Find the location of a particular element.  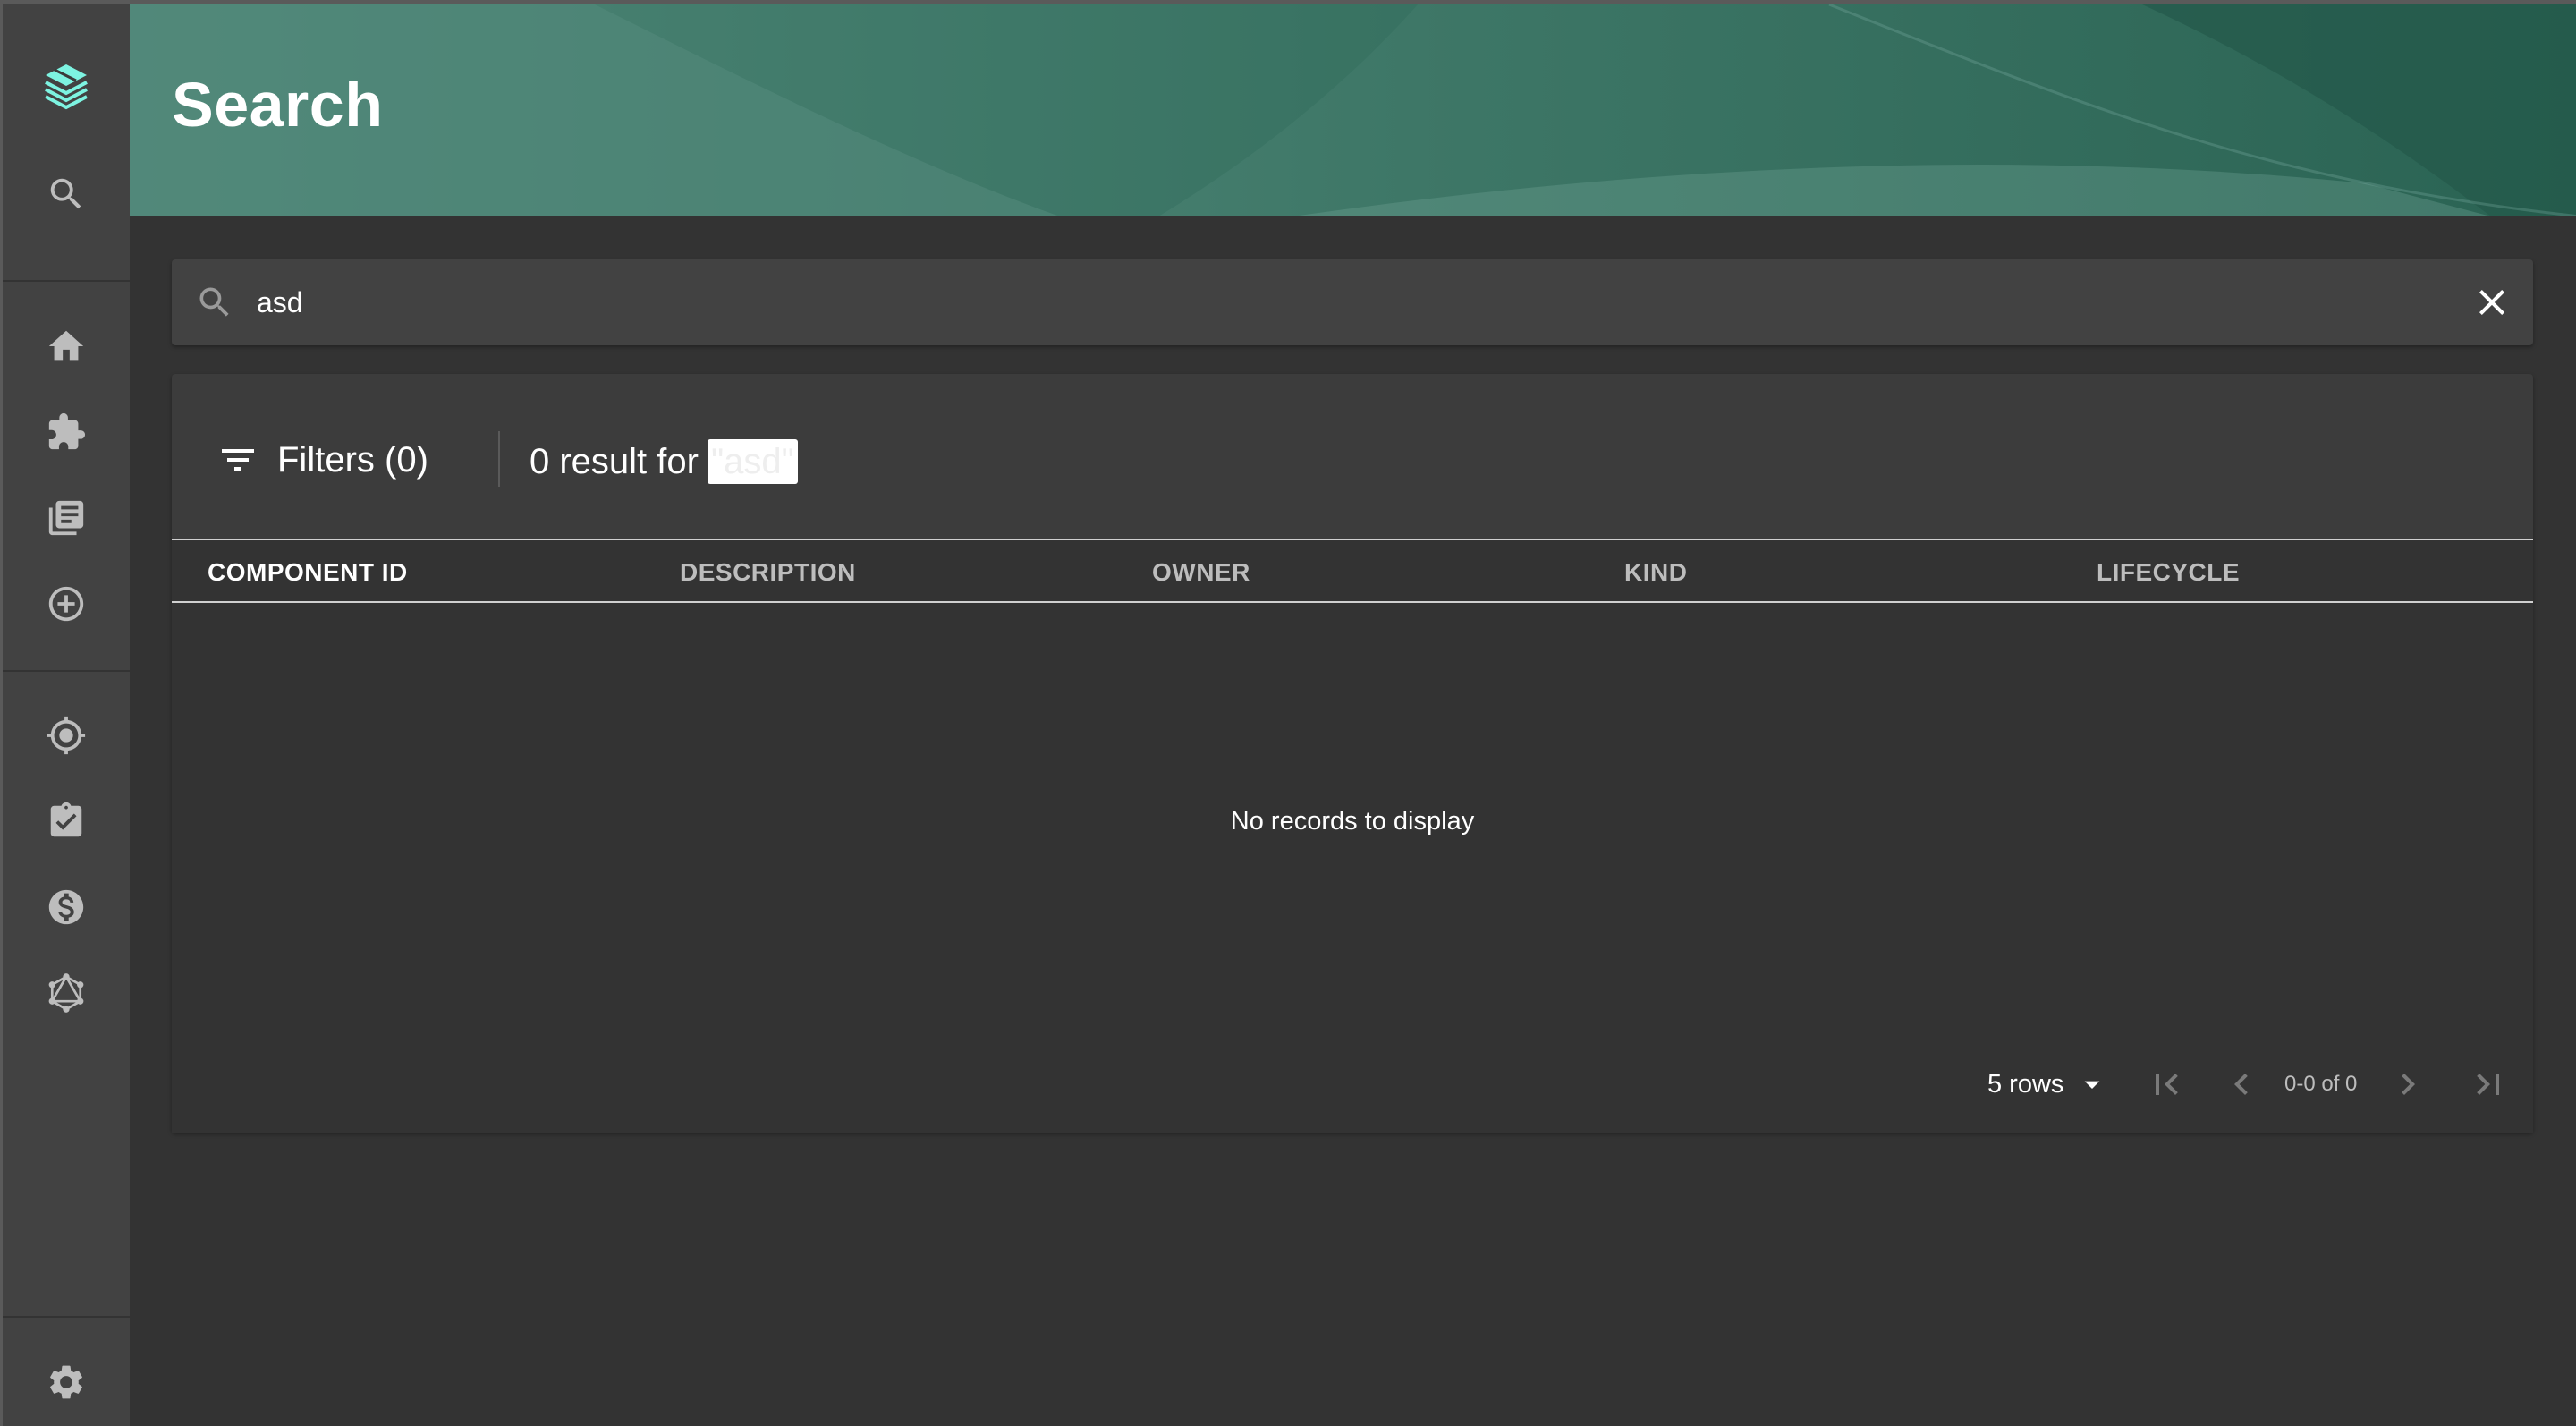

search-input is located at coordinates (1330, 303).